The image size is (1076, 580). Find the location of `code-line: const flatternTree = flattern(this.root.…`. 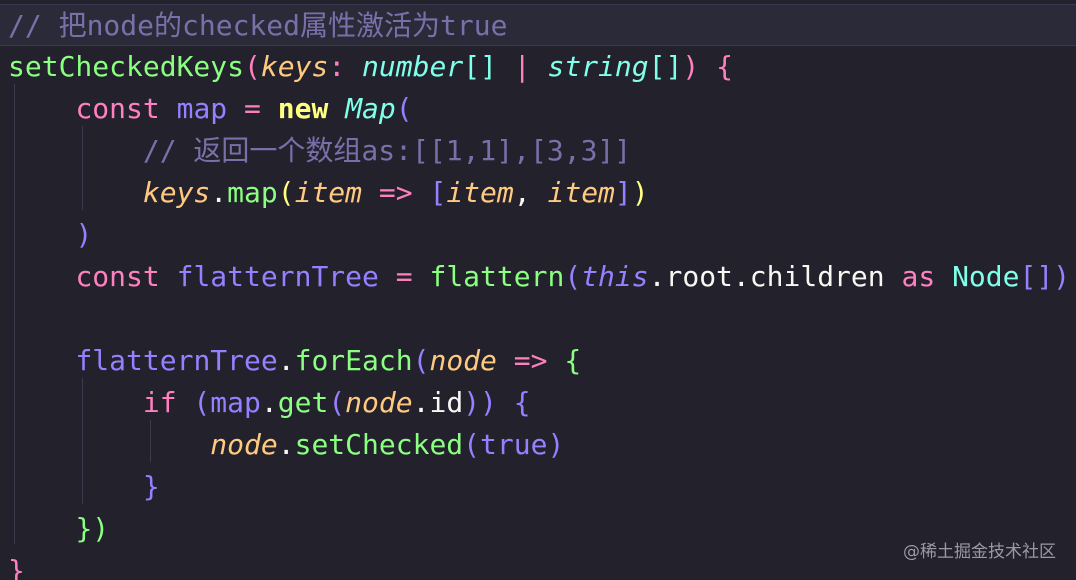

code-line: const flatternTree = flattern(this.root.… is located at coordinates (539, 277).